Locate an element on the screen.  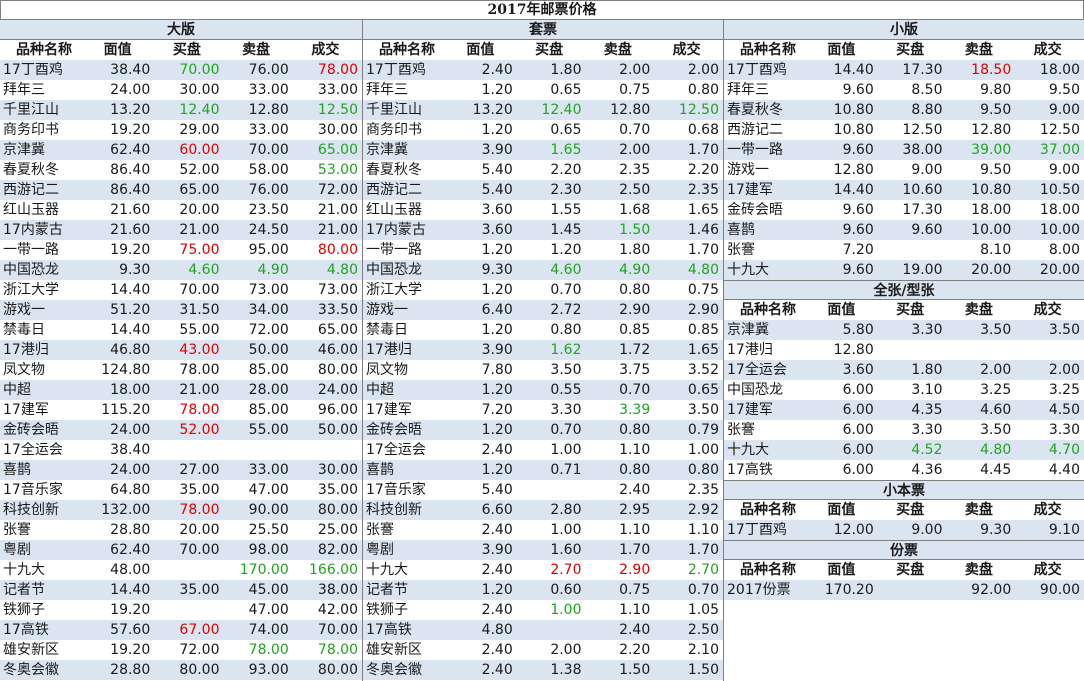
cell-name: 粤剧 is located at coordinates (17, 550).